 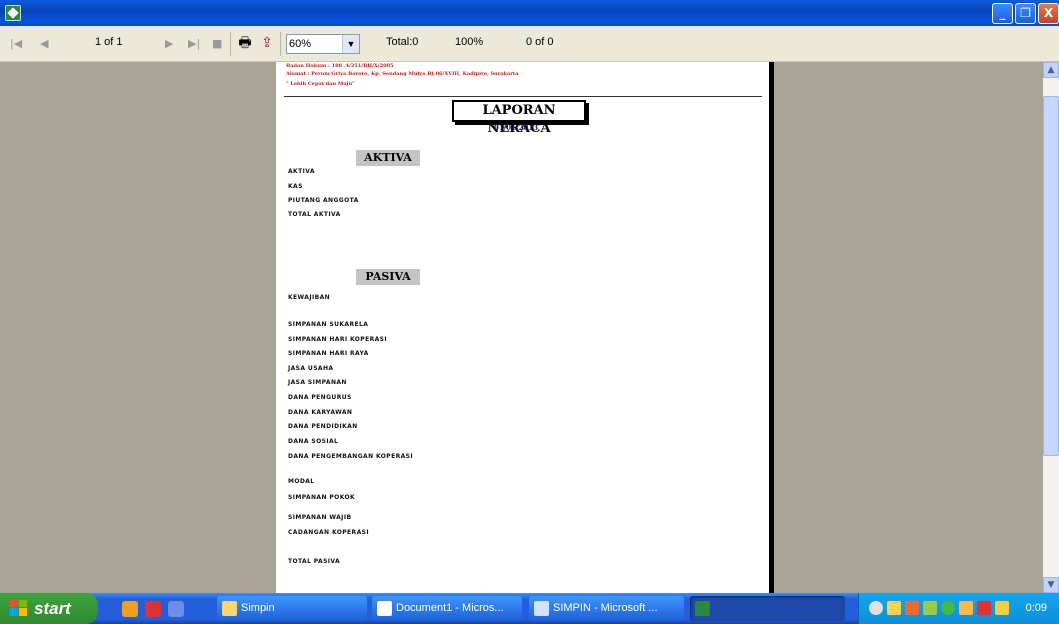 I want to click on pasiva-item: SIMPANAN HARI KOPERASI, so click(x=337, y=339).